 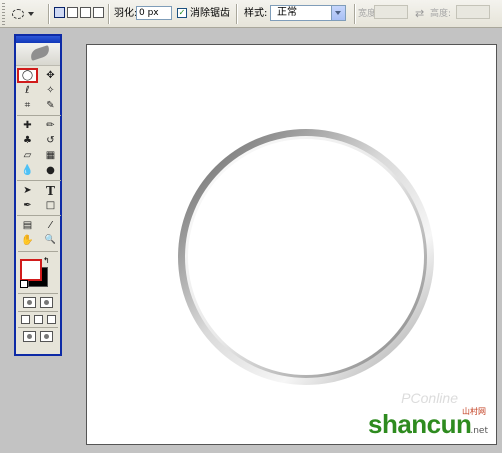 I want to click on full-screen-menu-mode-button, so click(x=38, y=319).